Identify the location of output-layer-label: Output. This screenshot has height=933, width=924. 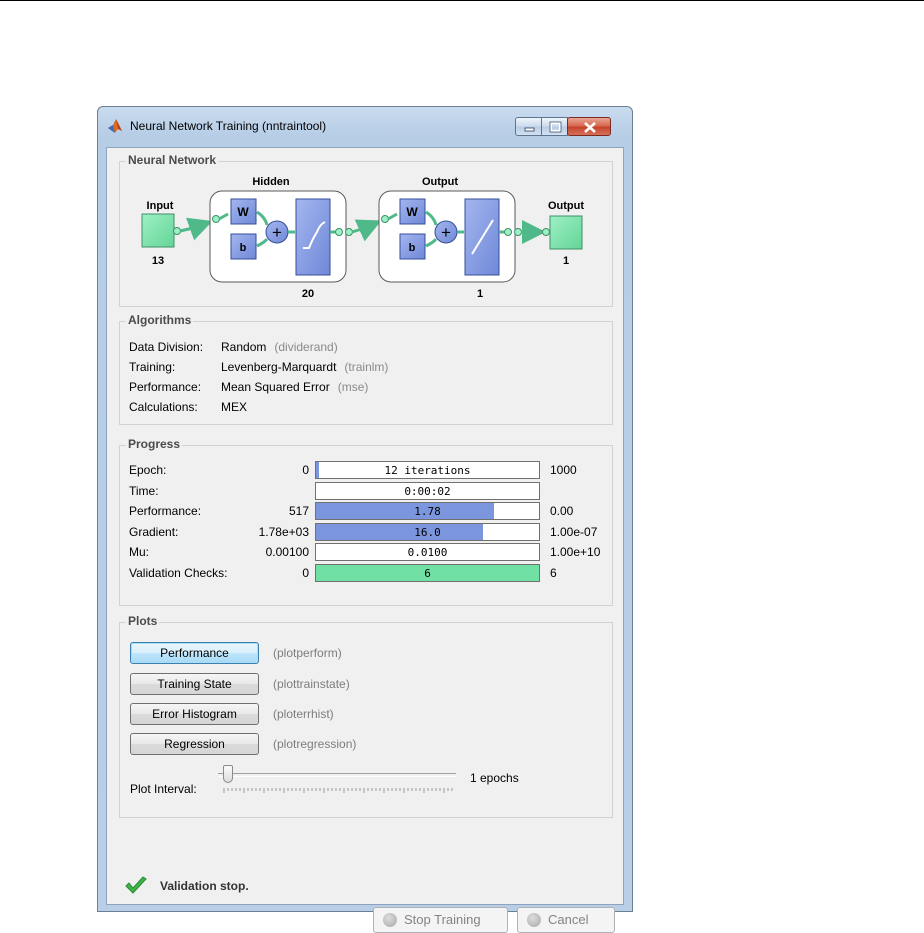
(440, 182).